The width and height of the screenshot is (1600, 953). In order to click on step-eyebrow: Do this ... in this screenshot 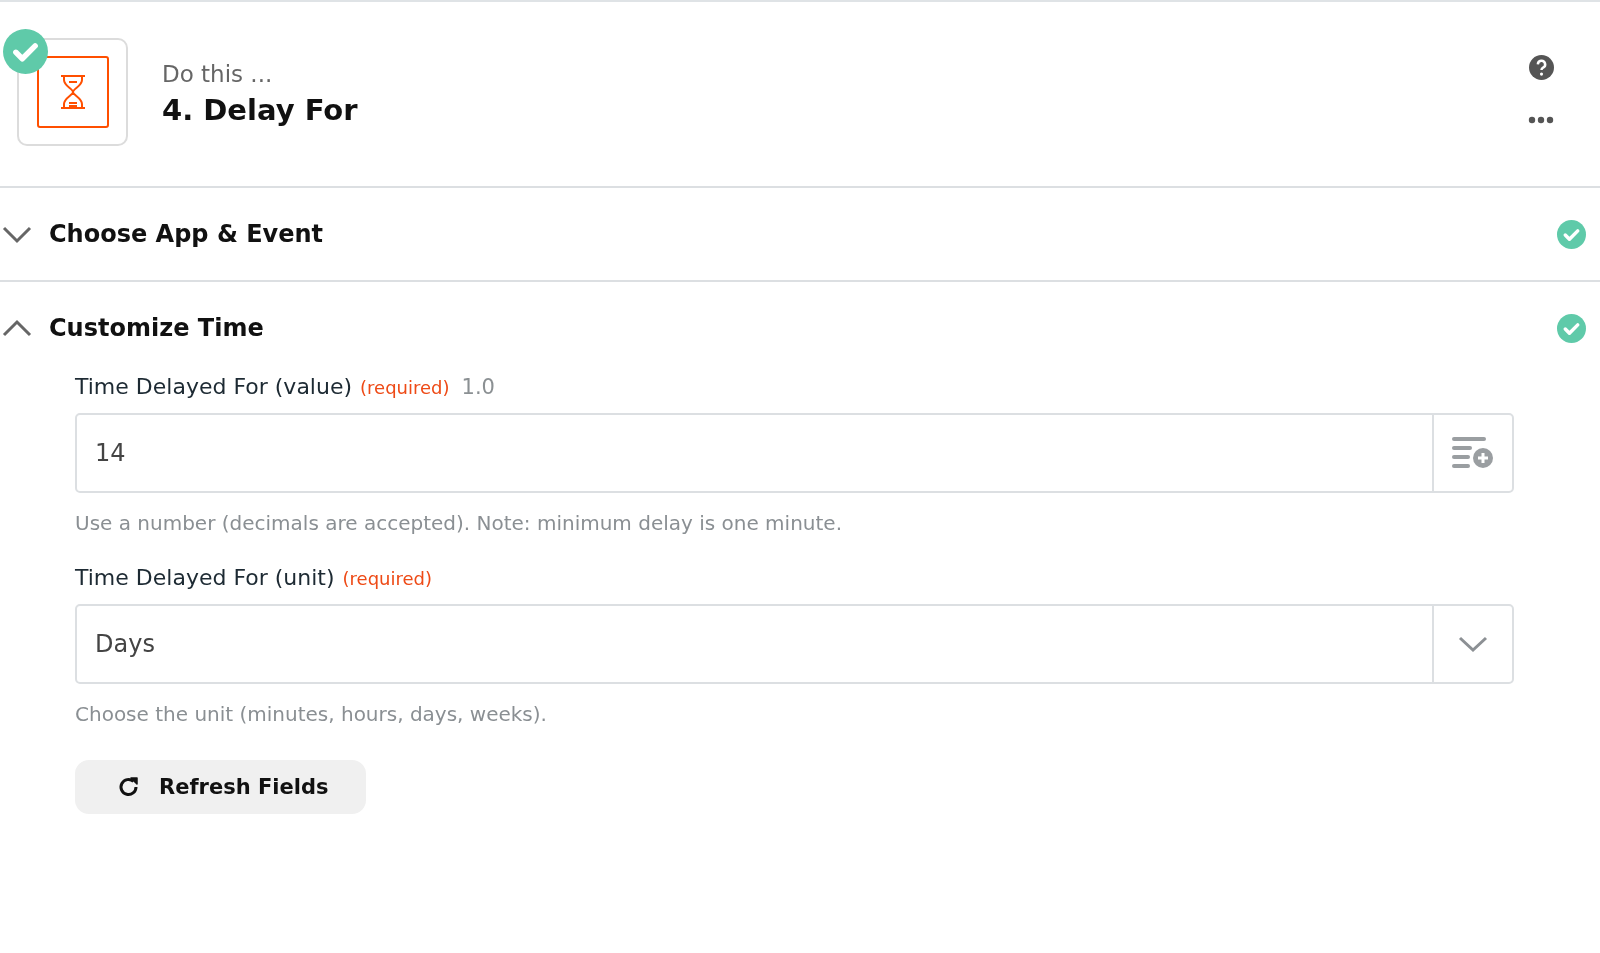, I will do `click(218, 74)`.